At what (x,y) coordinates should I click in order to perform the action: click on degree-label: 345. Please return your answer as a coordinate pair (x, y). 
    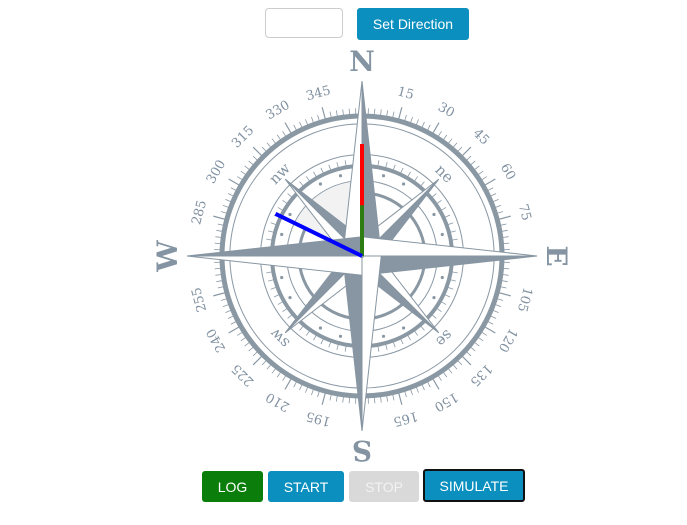
    Looking at the image, I should click on (319, 93).